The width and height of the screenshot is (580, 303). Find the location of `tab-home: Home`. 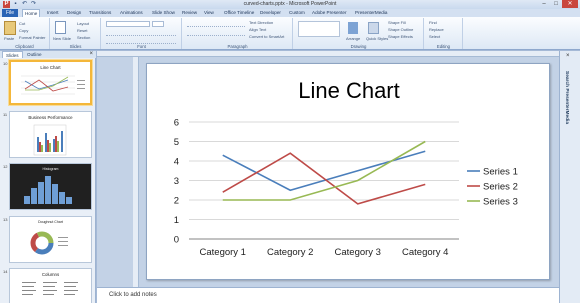

tab-home: Home is located at coordinates (31, 13).